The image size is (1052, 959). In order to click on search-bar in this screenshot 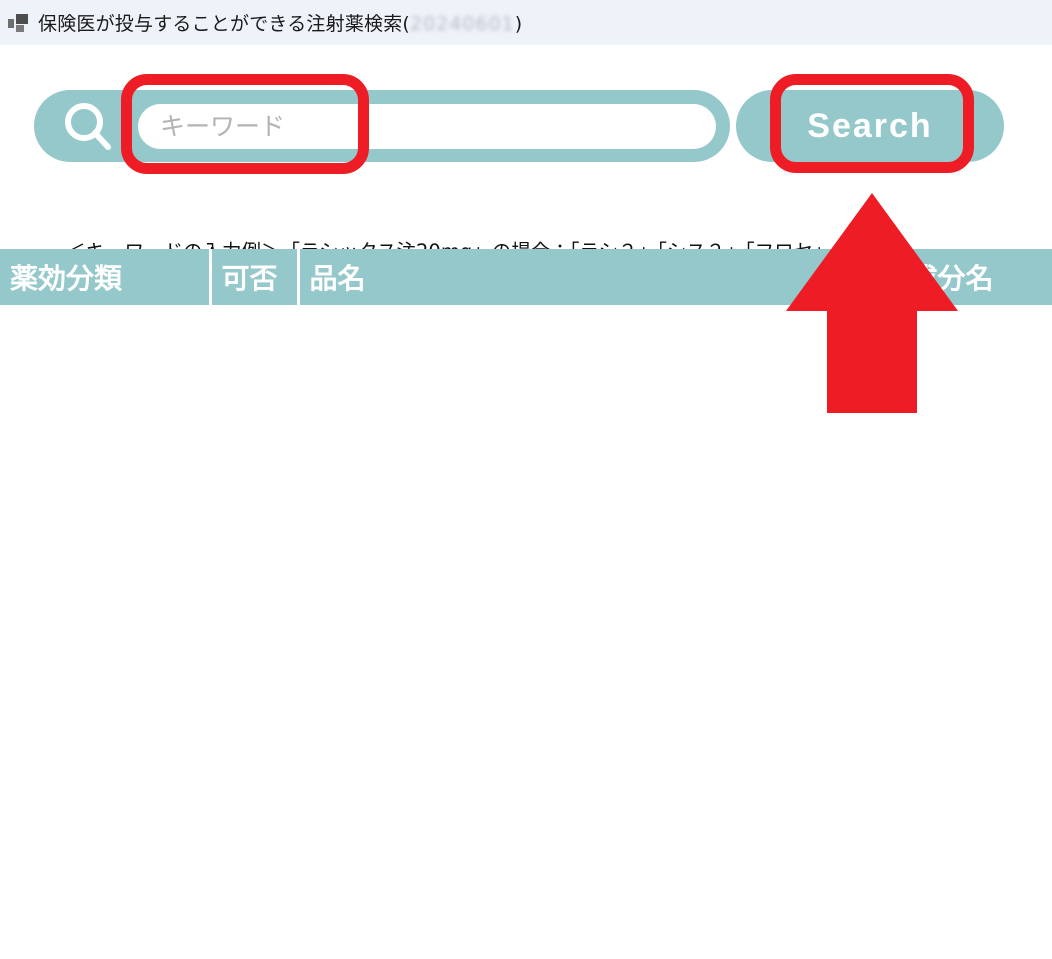, I will do `click(382, 126)`.